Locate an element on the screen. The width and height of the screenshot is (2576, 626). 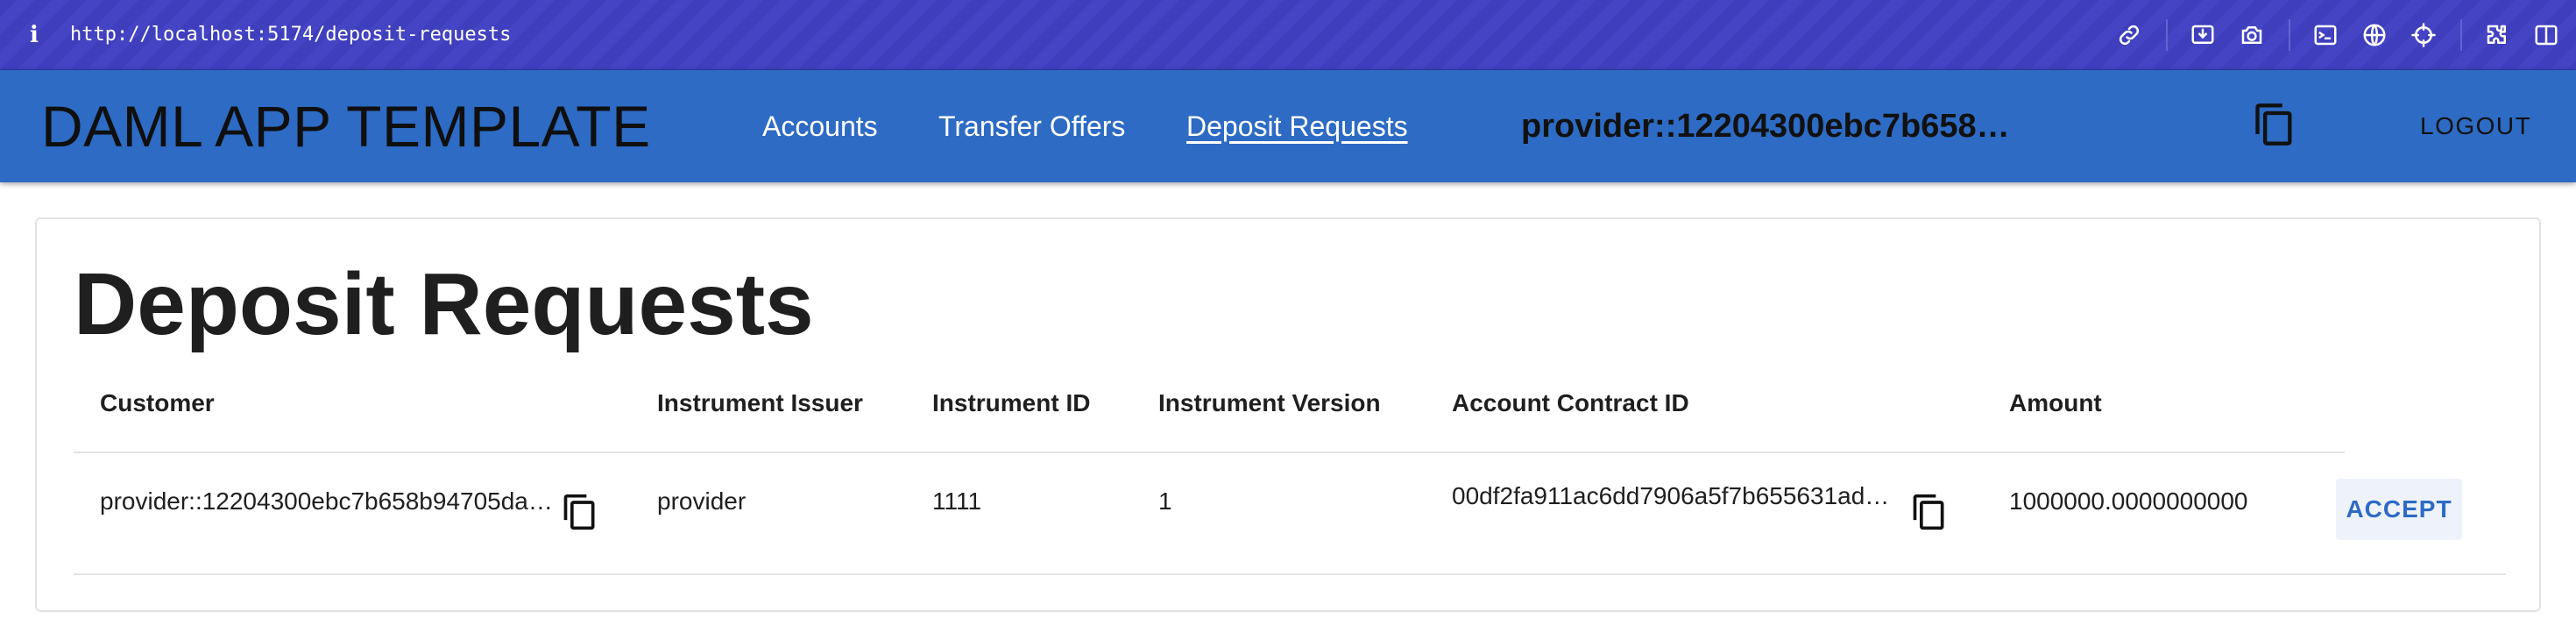
app-title: DAML APP TEMPLATE is located at coordinates (346, 127).